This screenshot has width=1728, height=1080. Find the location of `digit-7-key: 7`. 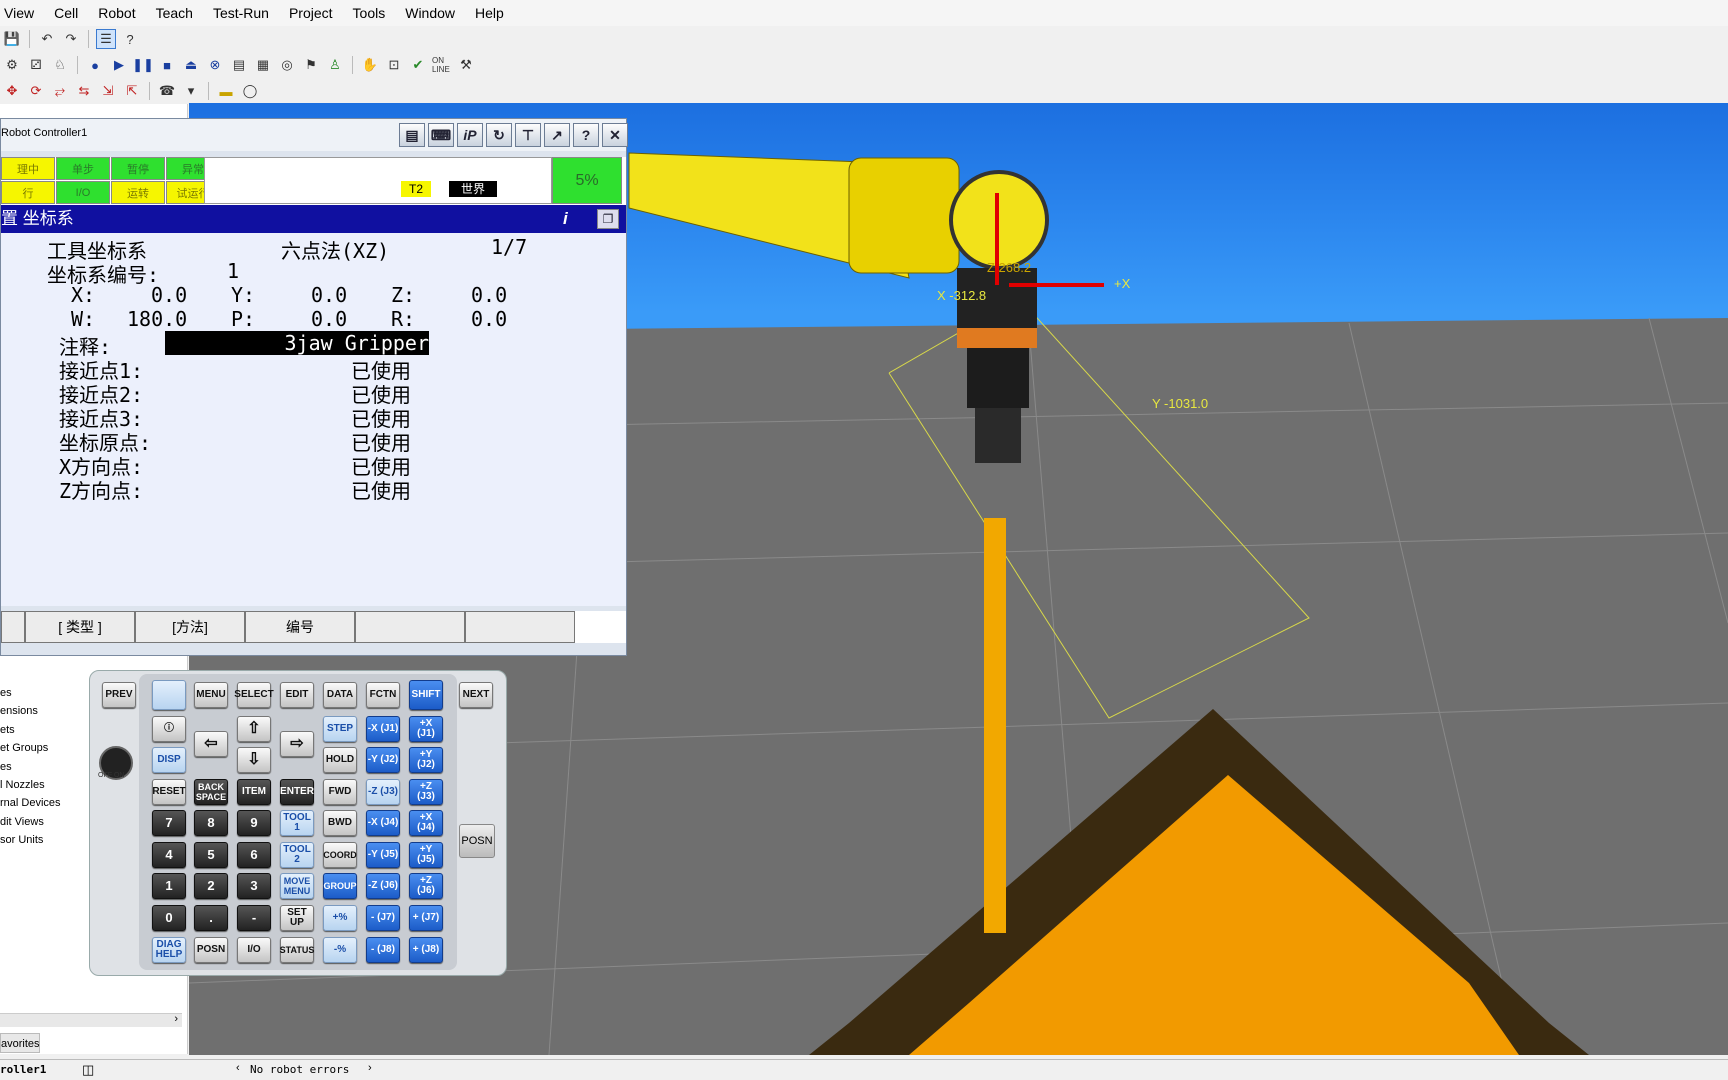

digit-7-key: 7 is located at coordinates (169, 823).